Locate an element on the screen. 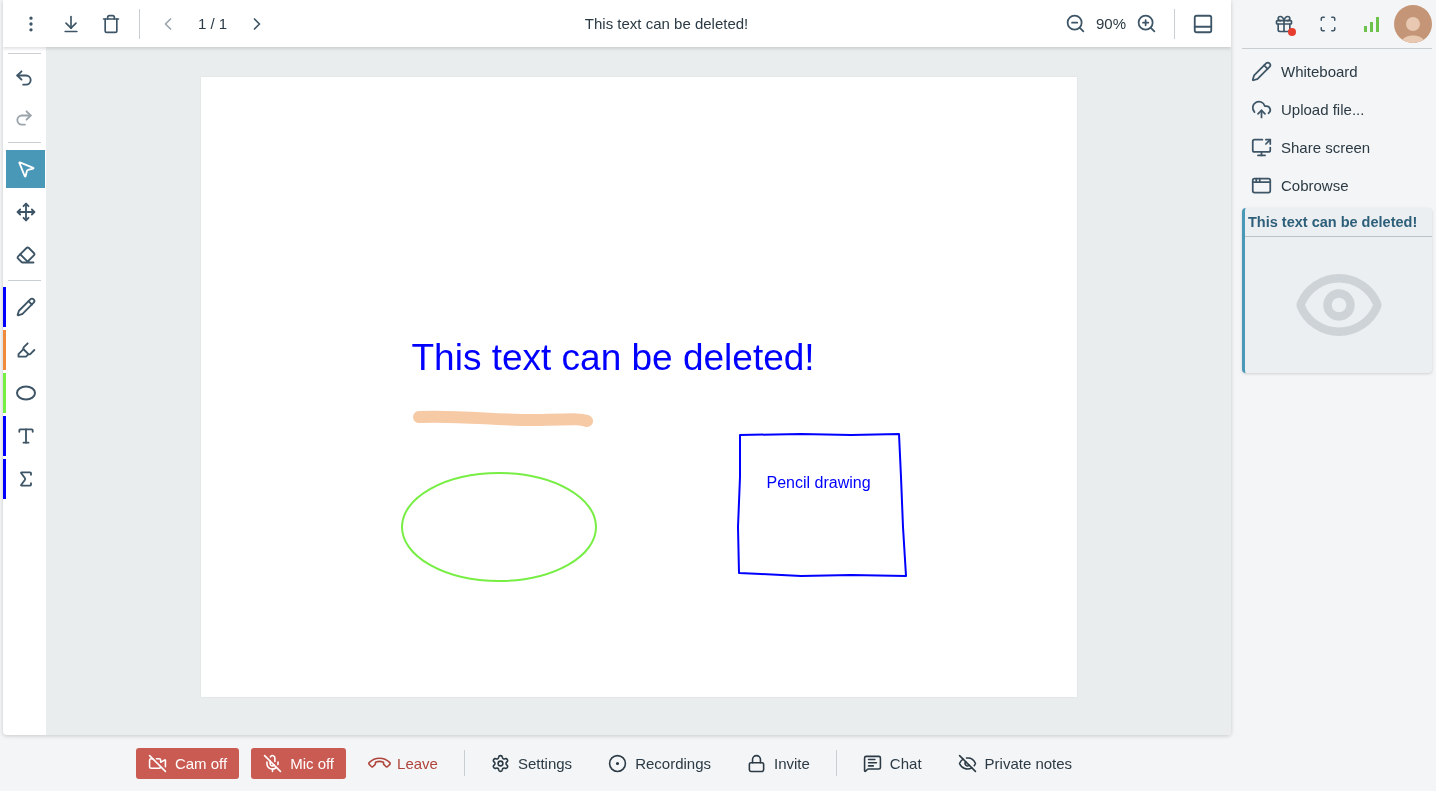  canvas-text: This text can be deleted! is located at coordinates (613, 358).